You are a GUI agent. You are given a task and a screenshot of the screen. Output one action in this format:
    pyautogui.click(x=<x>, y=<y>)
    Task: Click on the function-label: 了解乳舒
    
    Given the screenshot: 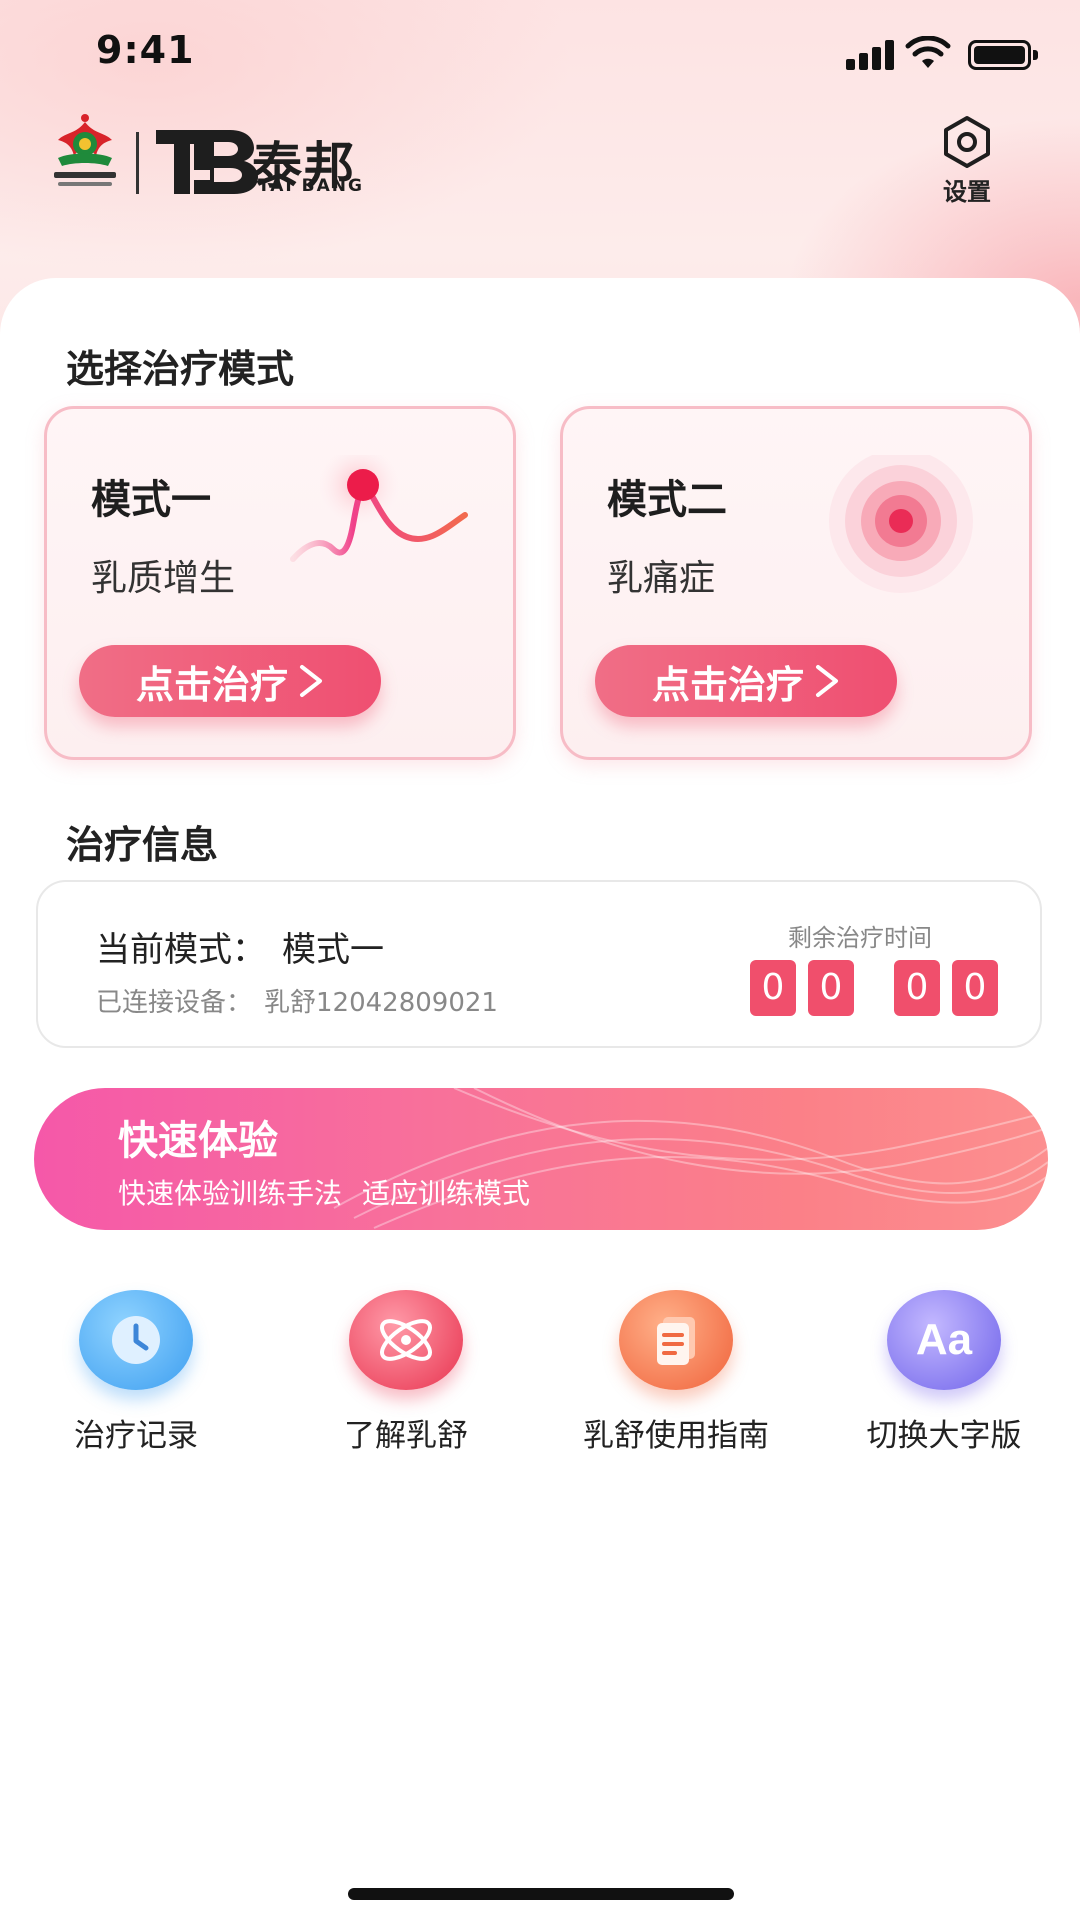 What is the action you would take?
    pyautogui.click(x=406, y=1436)
    